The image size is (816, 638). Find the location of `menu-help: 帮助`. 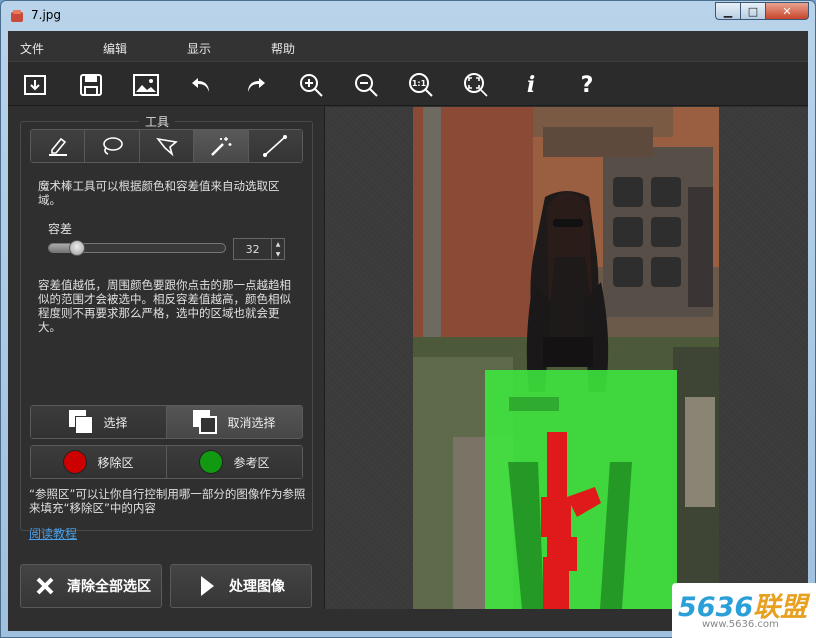

menu-help: 帮助 is located at coordinates (283, 48).